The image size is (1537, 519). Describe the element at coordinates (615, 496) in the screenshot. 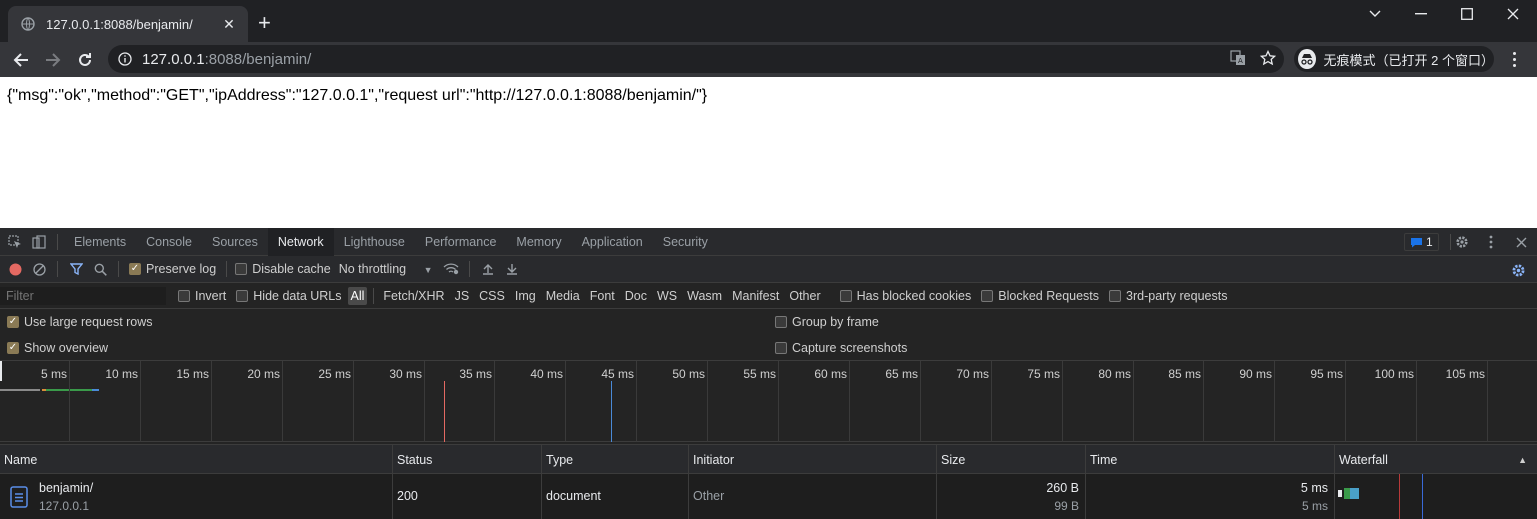

I see `cell-type: document` at that location.